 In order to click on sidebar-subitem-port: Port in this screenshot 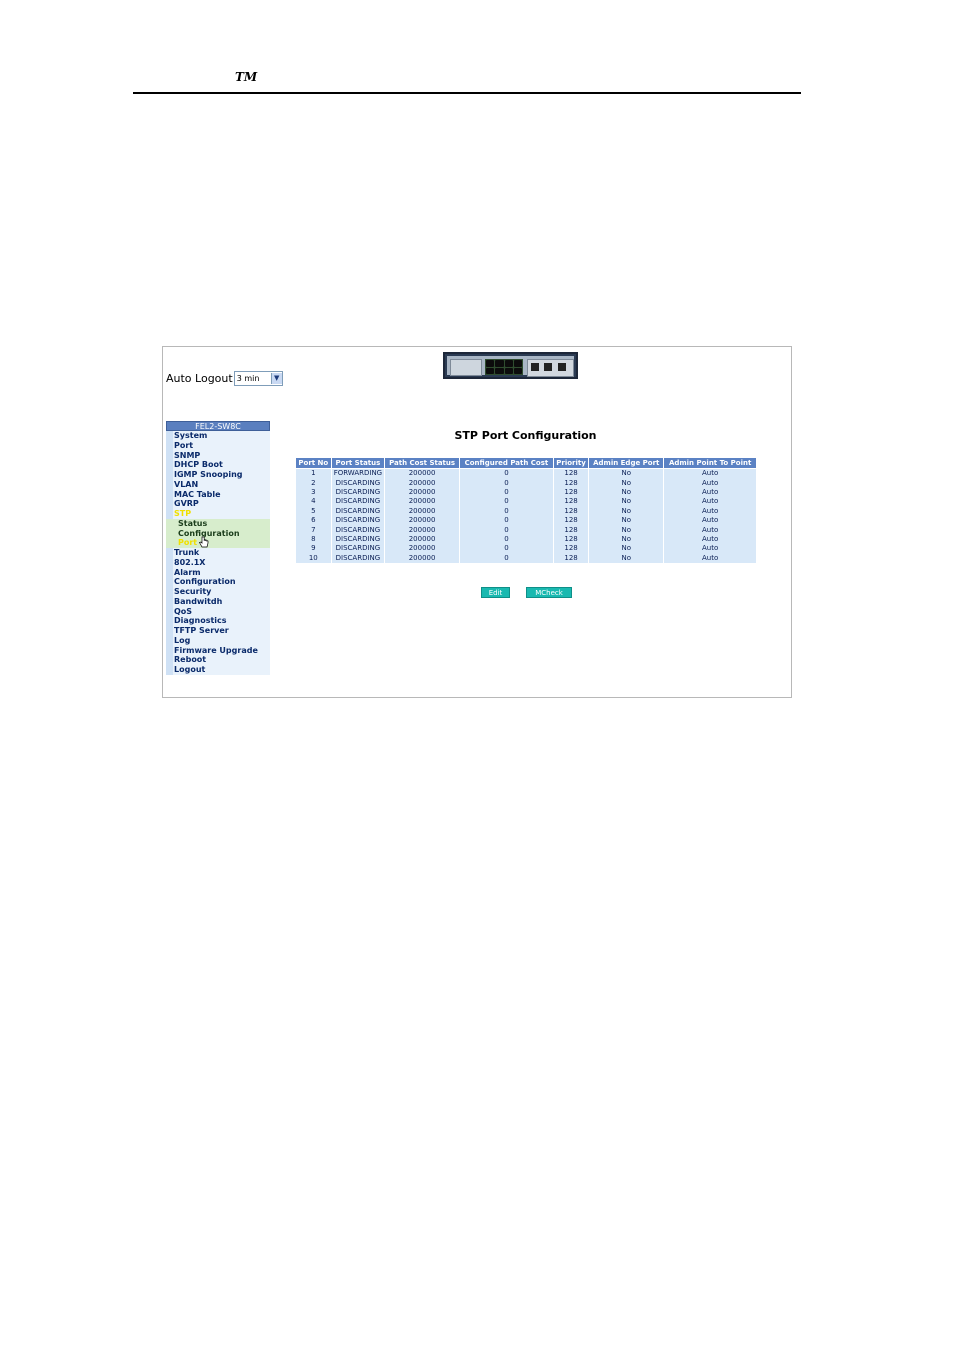, I will do `click(218, 542)`.